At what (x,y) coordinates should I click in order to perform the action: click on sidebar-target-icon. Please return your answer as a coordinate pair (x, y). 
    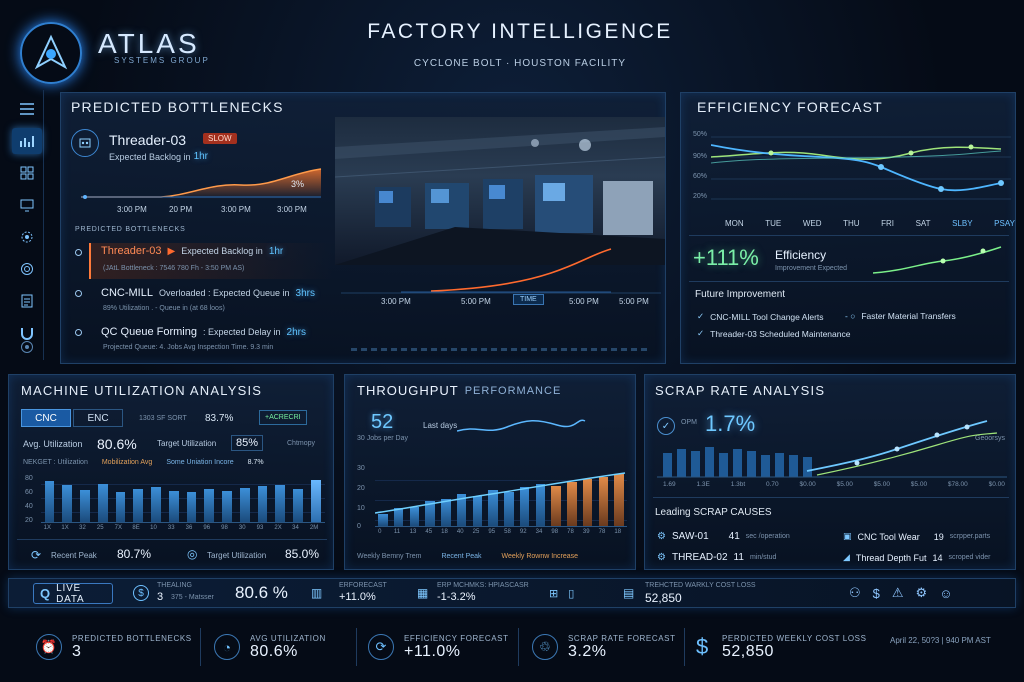
    Looking at the image, I should click on (27, 347).